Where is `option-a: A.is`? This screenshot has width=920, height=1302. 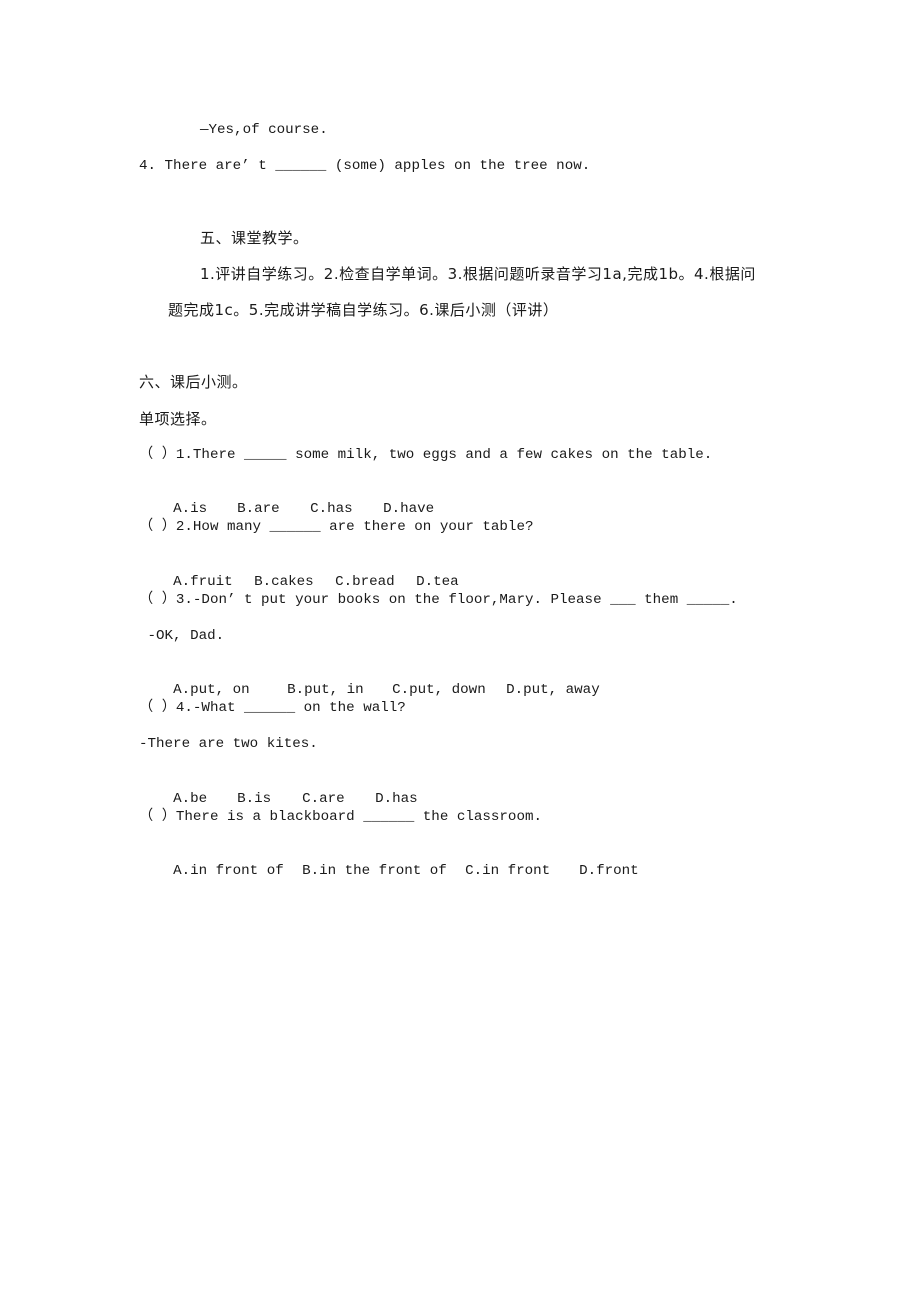
option-a: A.is is located at coordinates (190, 509).